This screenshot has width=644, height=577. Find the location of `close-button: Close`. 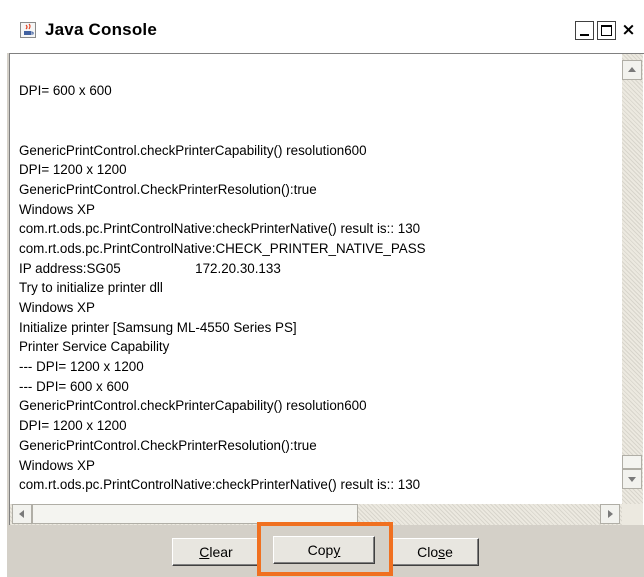

close-button: Close is located at coordinates (435, 552).